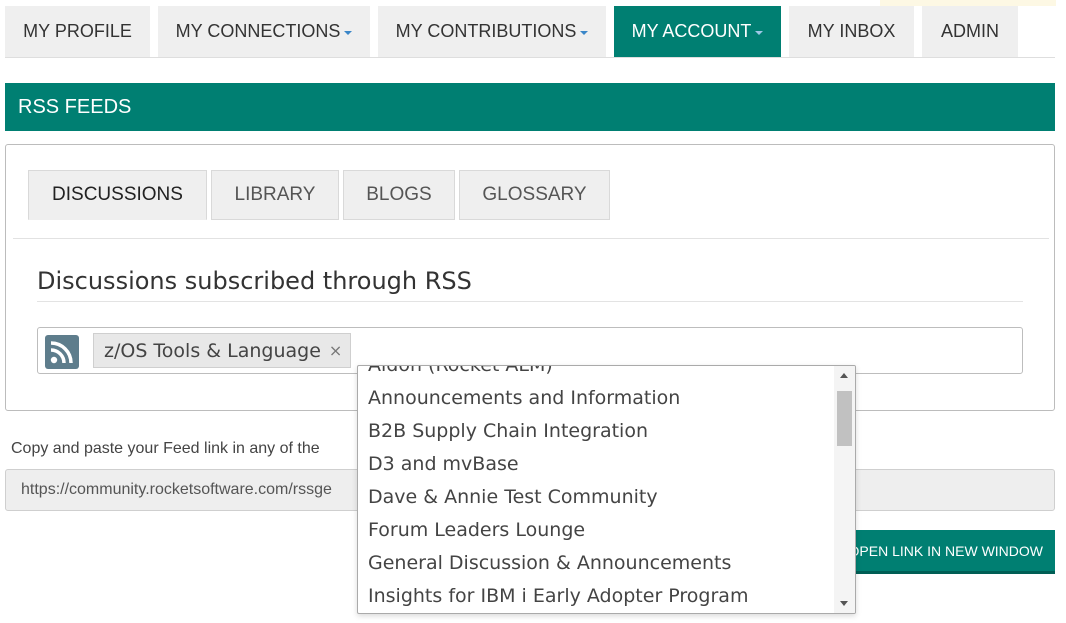 The height and width of the screenshot is (623, 1066). I want to click on nav-tab-label: MY INBOX, so click(851, 31).